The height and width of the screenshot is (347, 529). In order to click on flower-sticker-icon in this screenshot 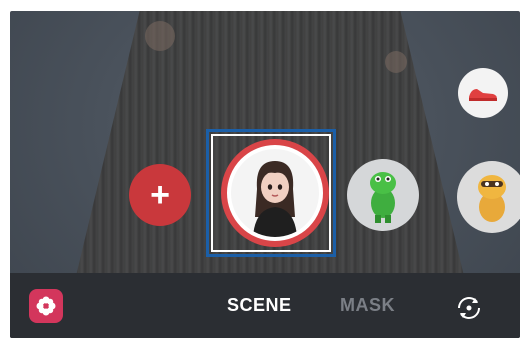, I will do `click(46, 306)`.